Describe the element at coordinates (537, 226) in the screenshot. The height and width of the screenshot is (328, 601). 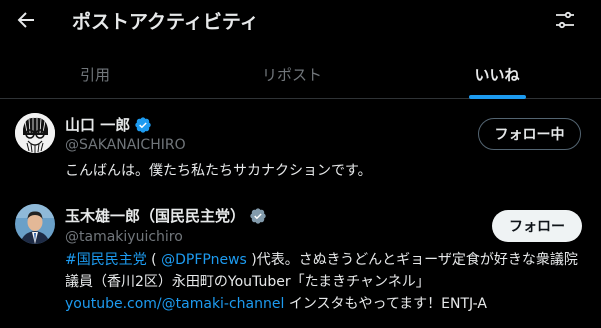
I see `follow-button: フォロー` at that location.